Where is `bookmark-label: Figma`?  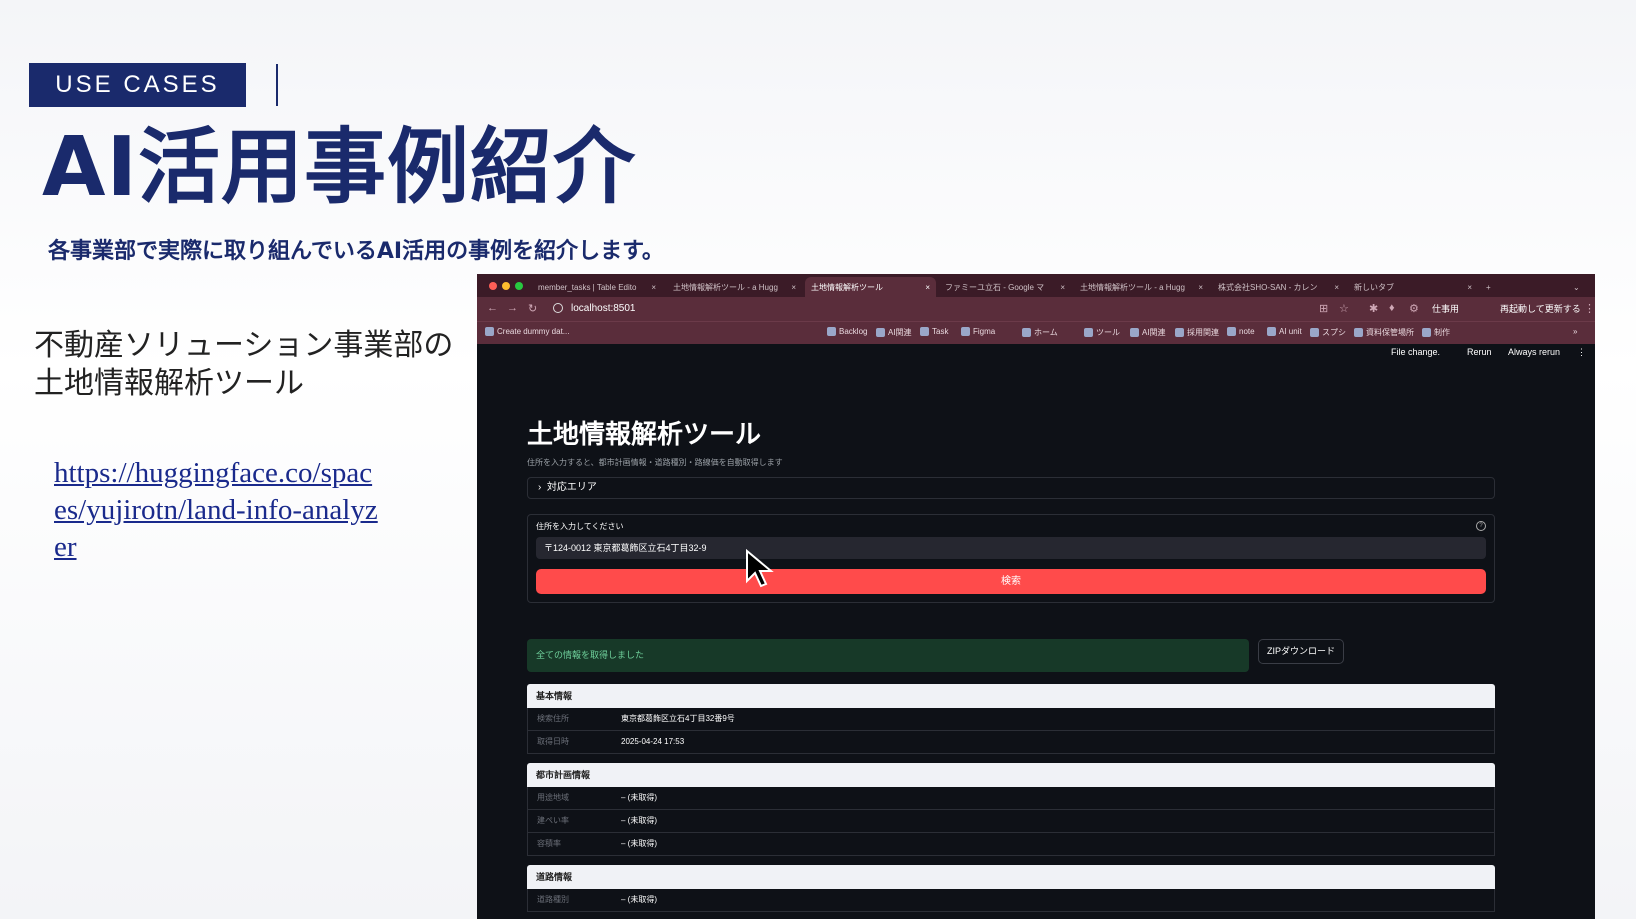
bookmark-label: Figma is located at coordinates (984, 331).